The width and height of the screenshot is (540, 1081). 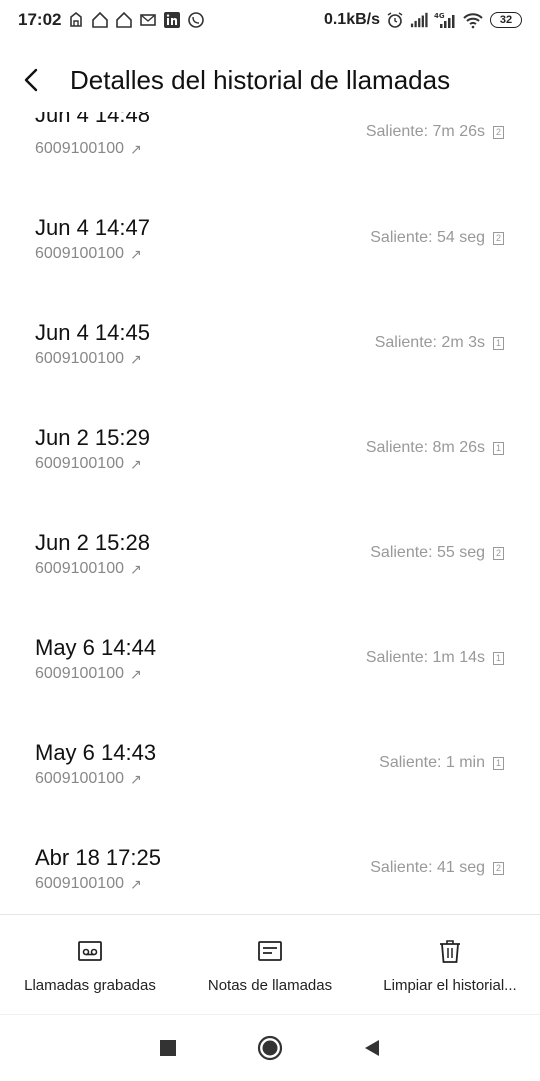 I want to click on call-duration: Saliente: 41 seg, so click(x=427, y=867).